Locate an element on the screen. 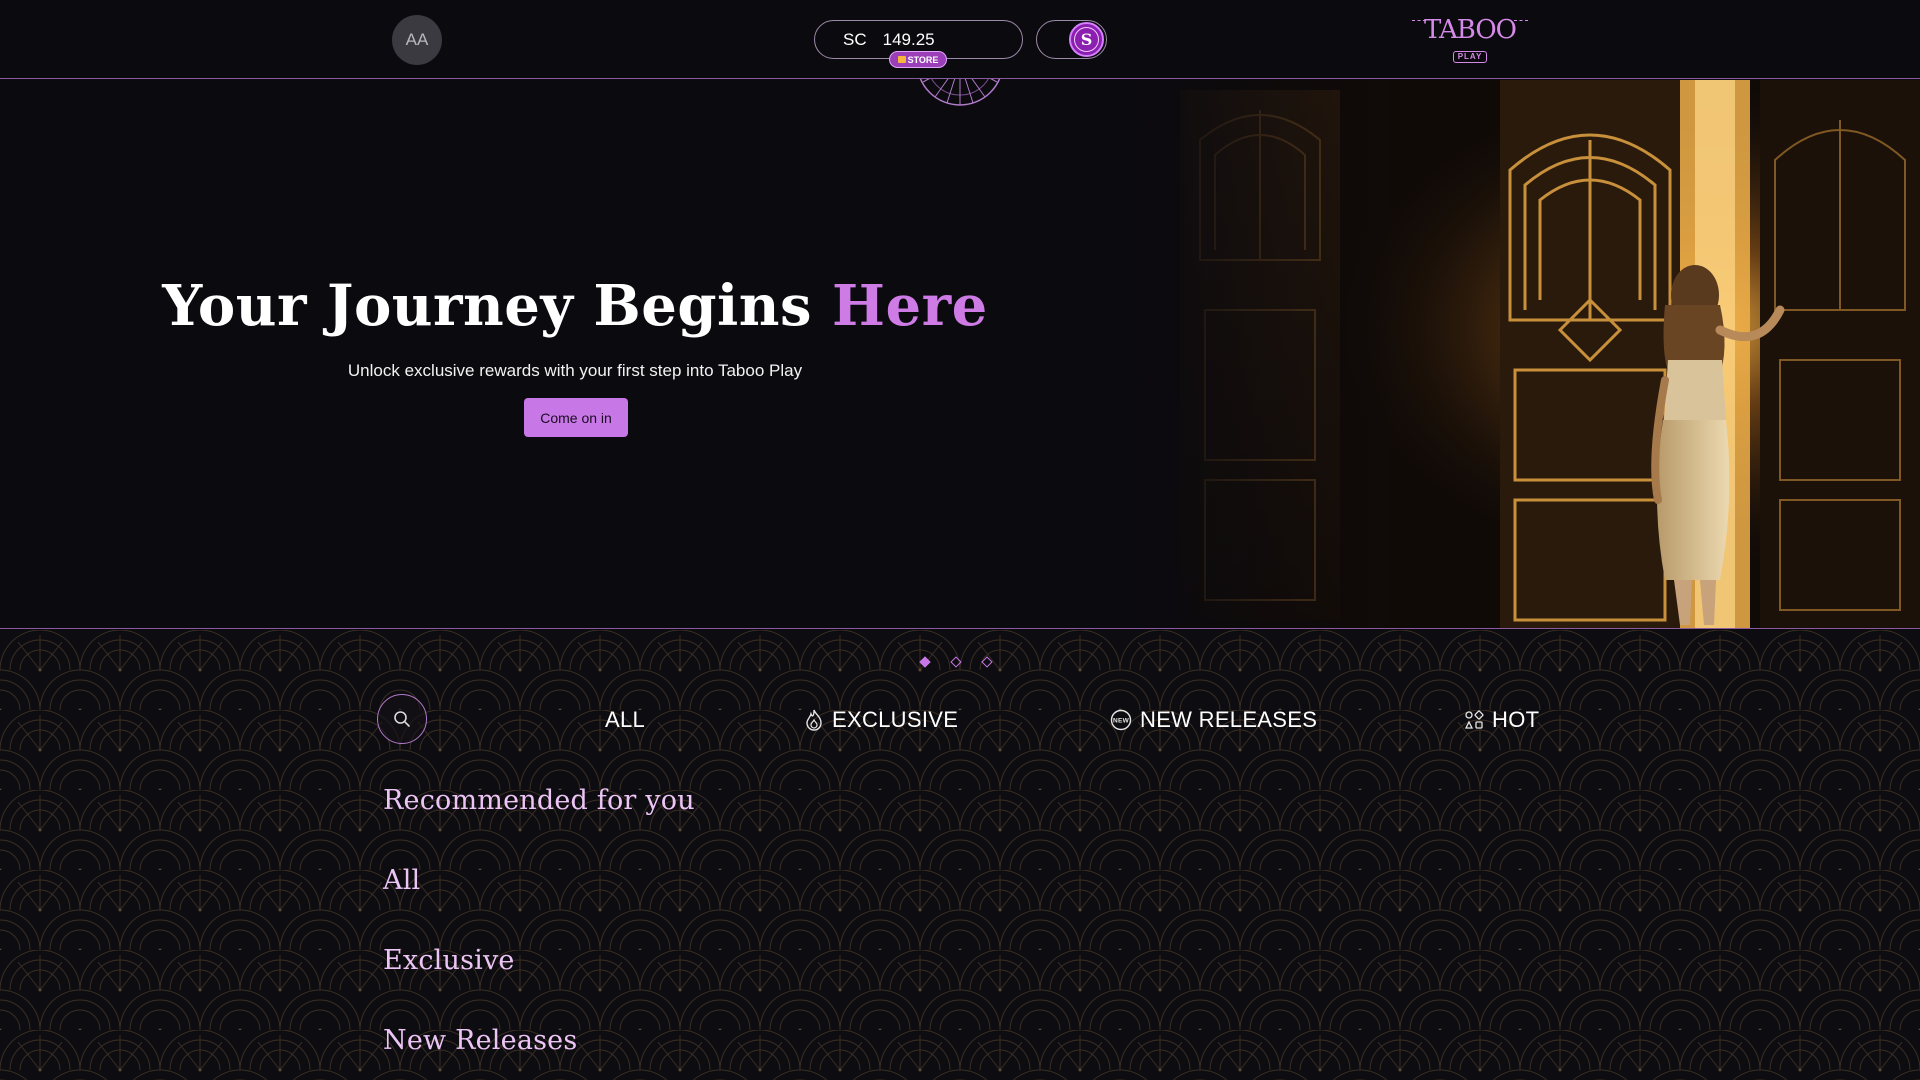 The width and height of the screenshot is (1920, 1080). store-button: STORE is located at coordinates (918, 59).